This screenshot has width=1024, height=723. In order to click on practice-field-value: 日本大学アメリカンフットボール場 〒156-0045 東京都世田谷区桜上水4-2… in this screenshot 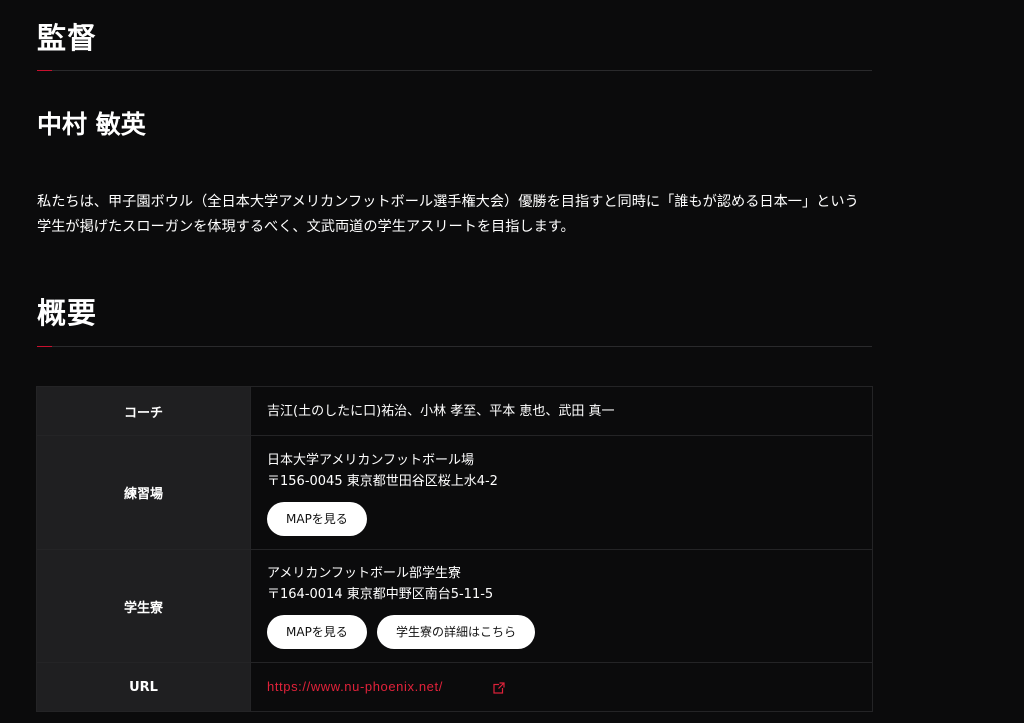, I will do `click(561, 492)`.